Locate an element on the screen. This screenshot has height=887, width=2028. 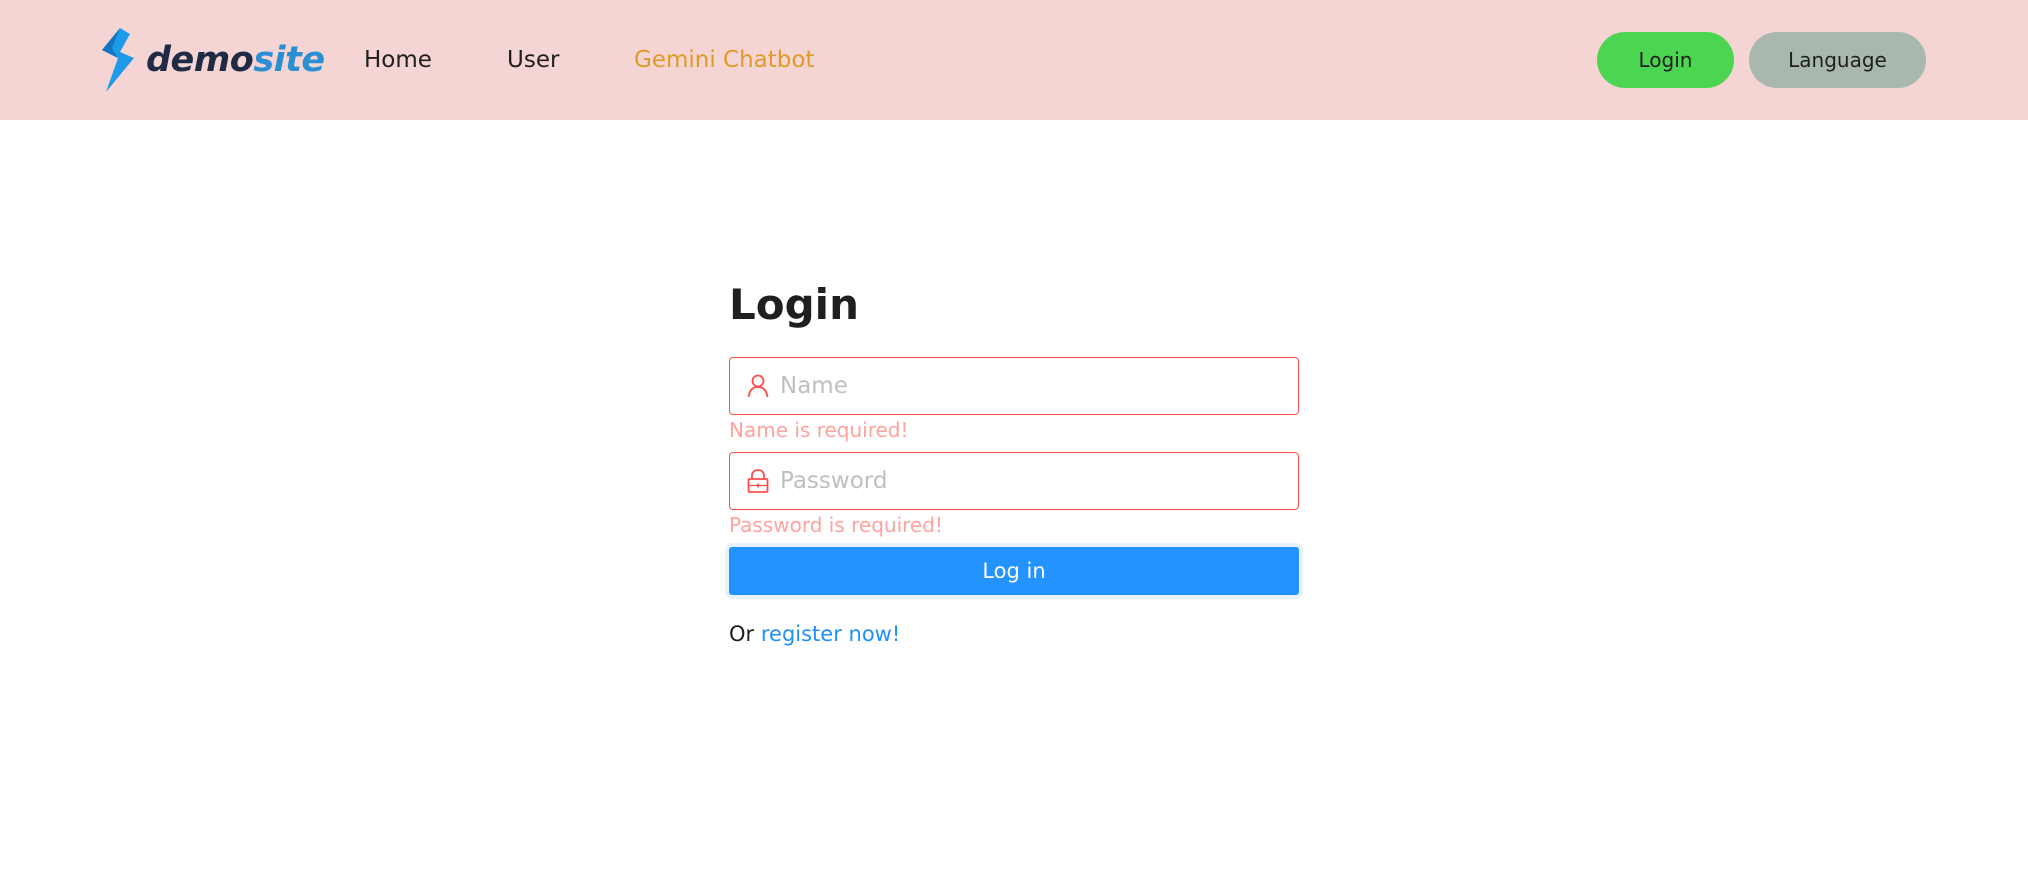
name-input is located at coordinates (1030, 386).